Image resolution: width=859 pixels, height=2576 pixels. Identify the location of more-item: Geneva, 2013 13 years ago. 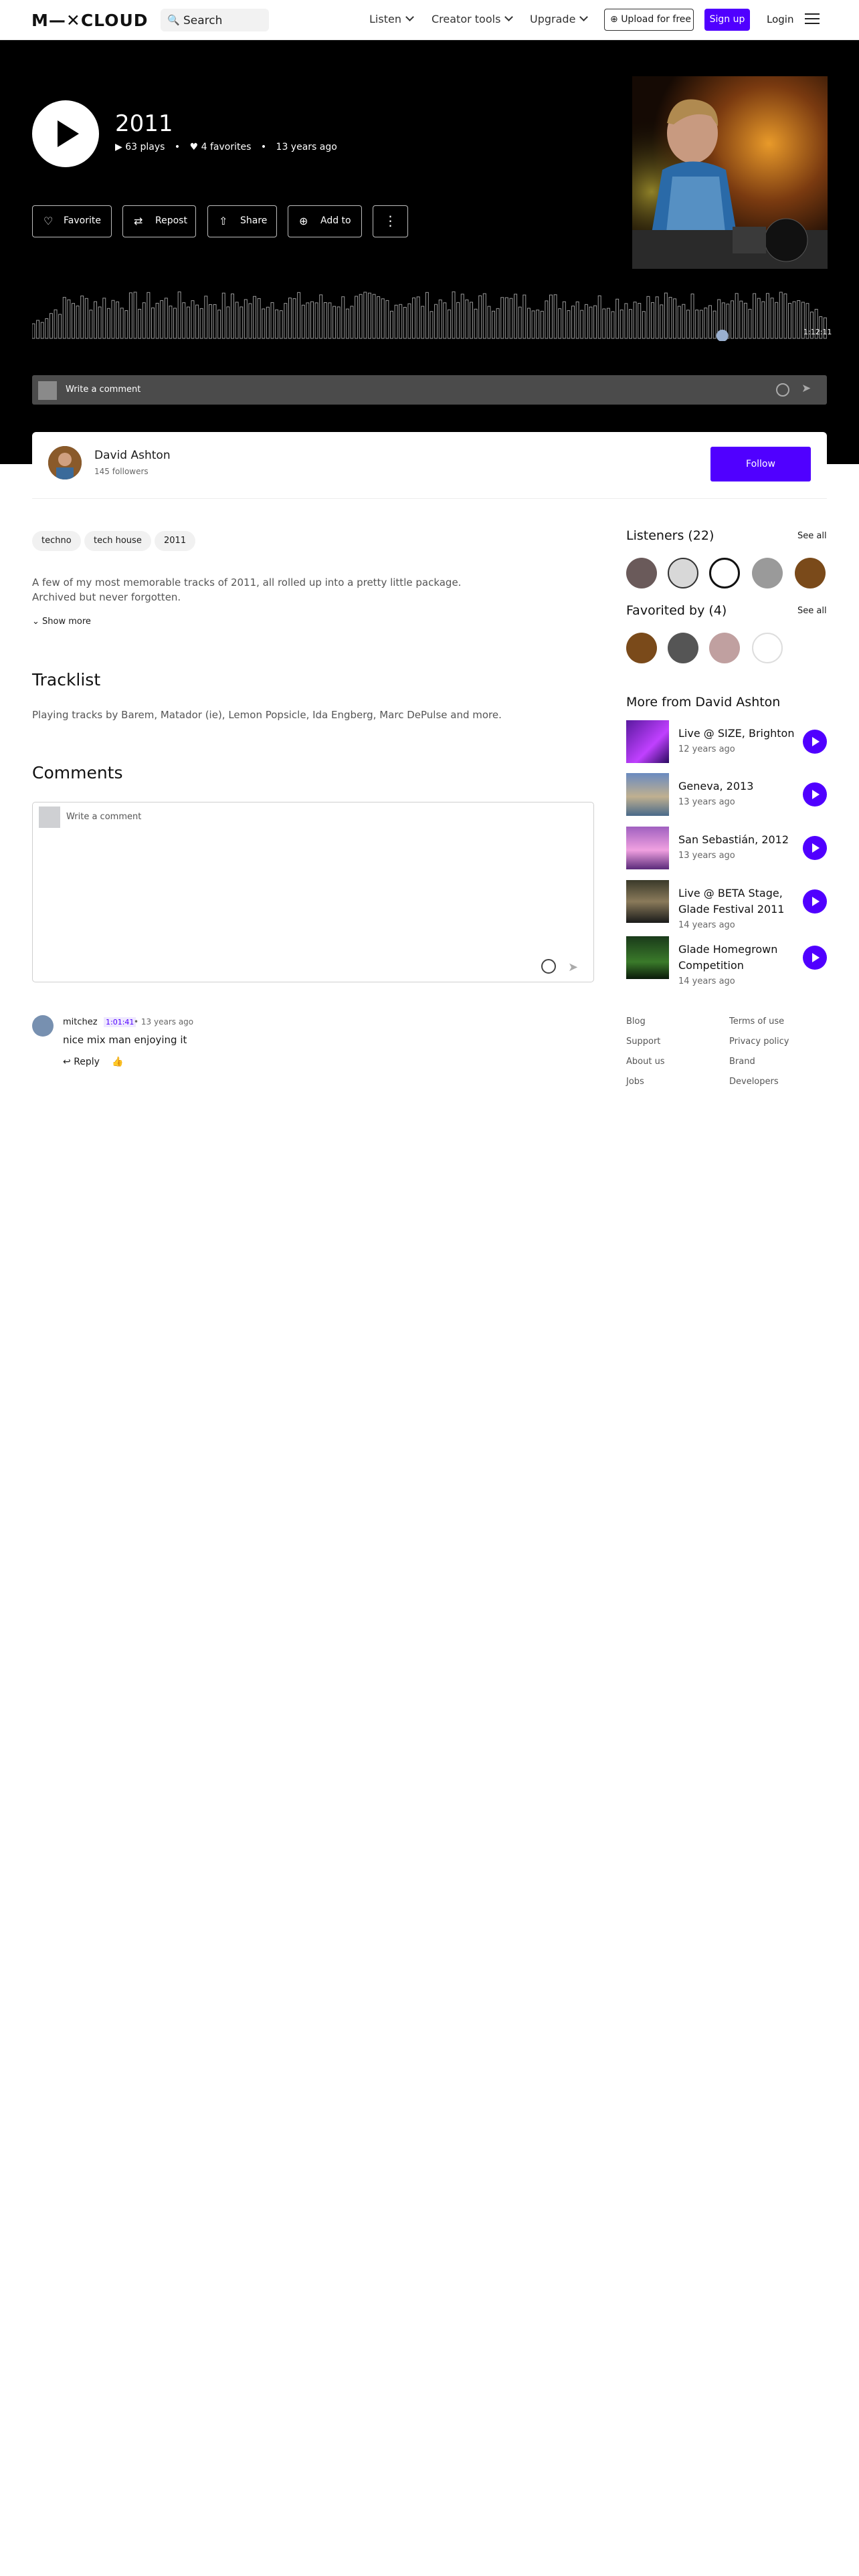
(726, 795).